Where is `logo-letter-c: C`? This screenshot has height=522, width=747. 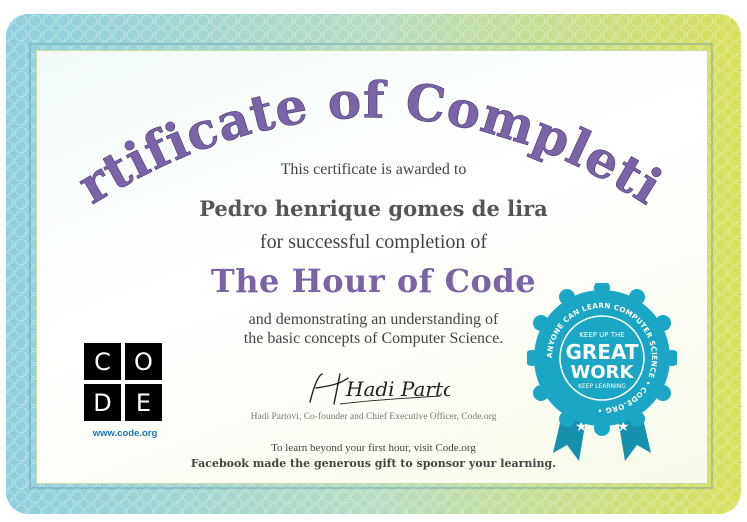 logo-letter-c: C is located at coordinates (102, 361).